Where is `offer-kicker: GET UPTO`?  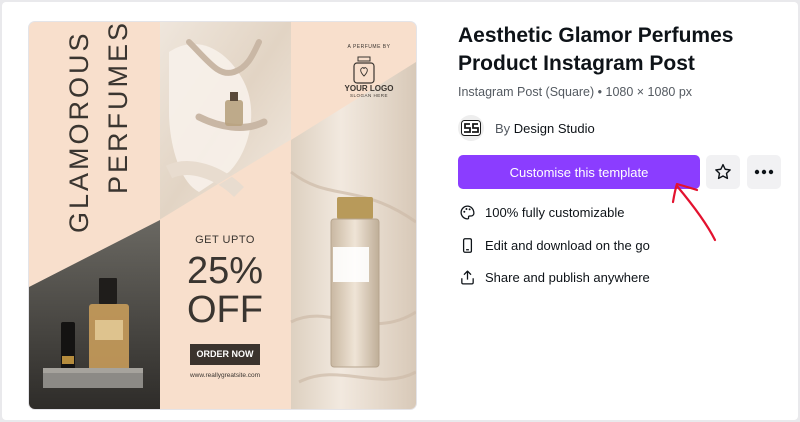 offer-kicker: GET UPTO is located at coordinates (225, 240).